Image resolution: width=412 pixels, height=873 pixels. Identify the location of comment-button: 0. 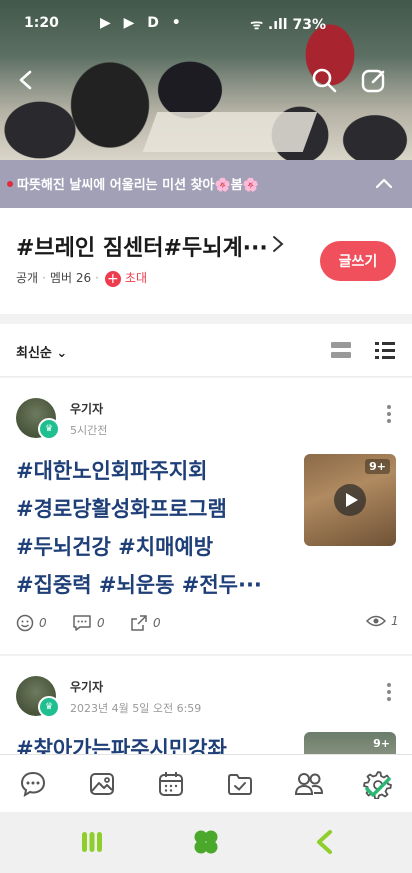
(88, 623).